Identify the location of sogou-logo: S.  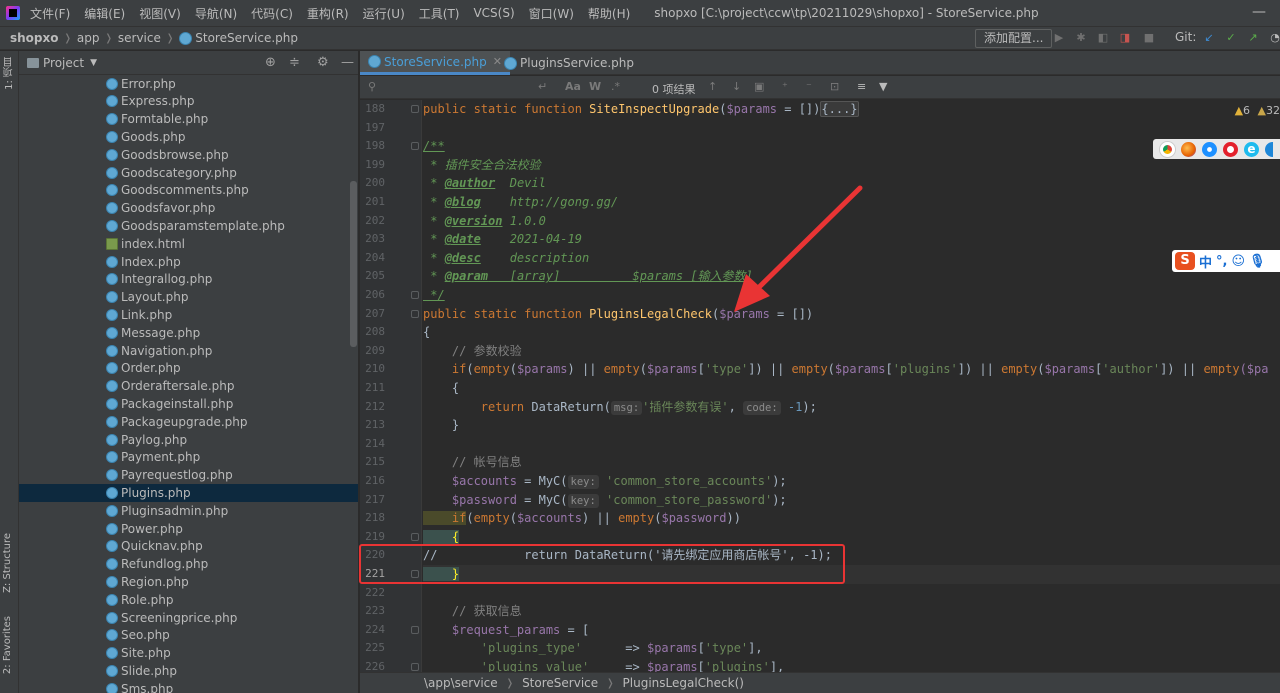
(1185, 261).